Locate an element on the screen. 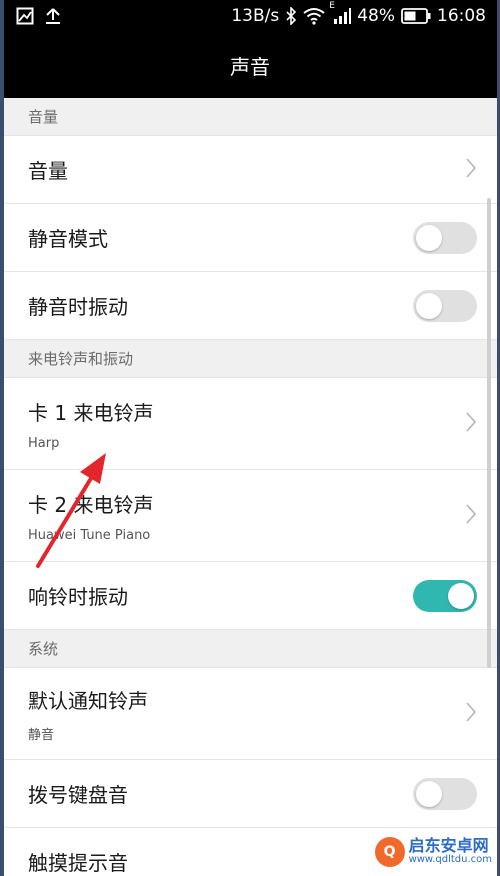  volume-label: 音量 is located at coordinates (48, 171).